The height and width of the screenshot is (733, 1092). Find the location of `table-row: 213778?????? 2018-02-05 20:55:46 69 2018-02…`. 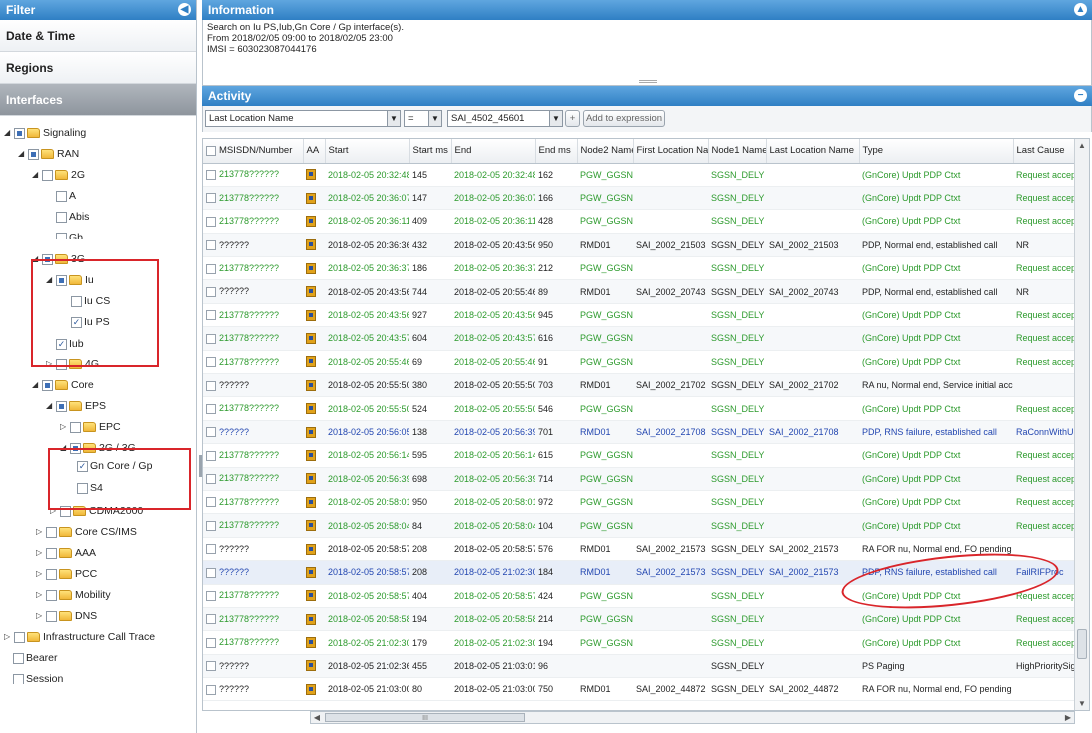

table-row: 213778?????? 2018-02-05 20:55:46 69 2018-02… is located at coordinates (639, 362).